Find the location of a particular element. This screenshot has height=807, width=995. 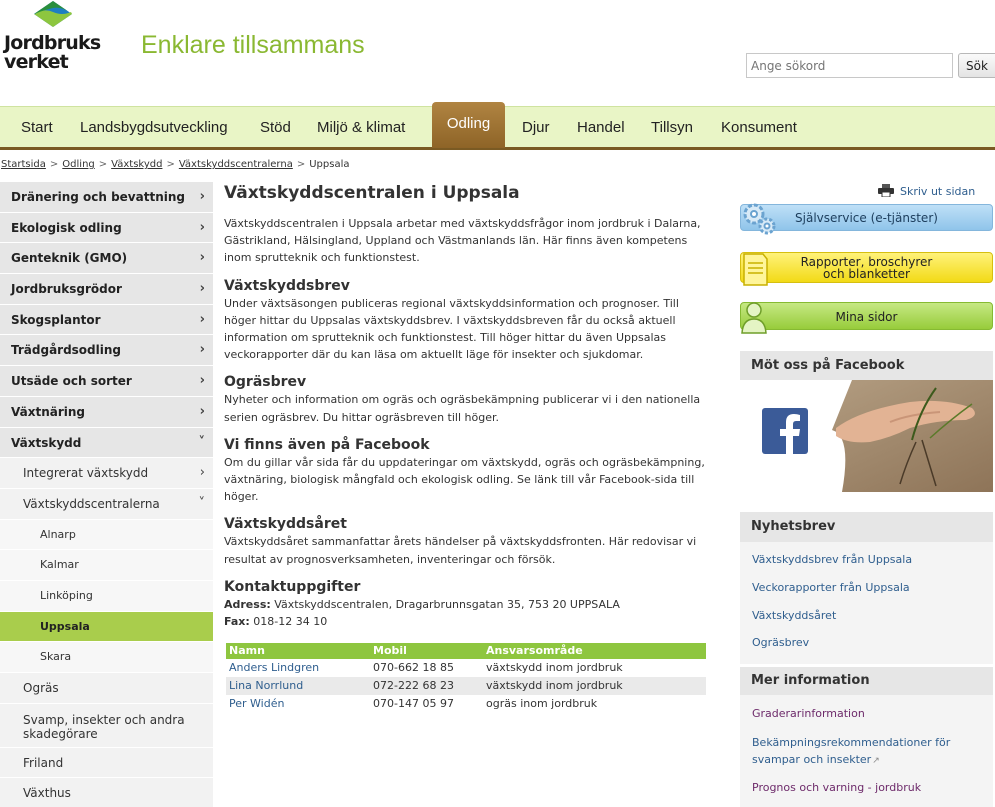

sidebar-item-genteknik: Genteknik (GMO) › is located at coordinates (106, 259).